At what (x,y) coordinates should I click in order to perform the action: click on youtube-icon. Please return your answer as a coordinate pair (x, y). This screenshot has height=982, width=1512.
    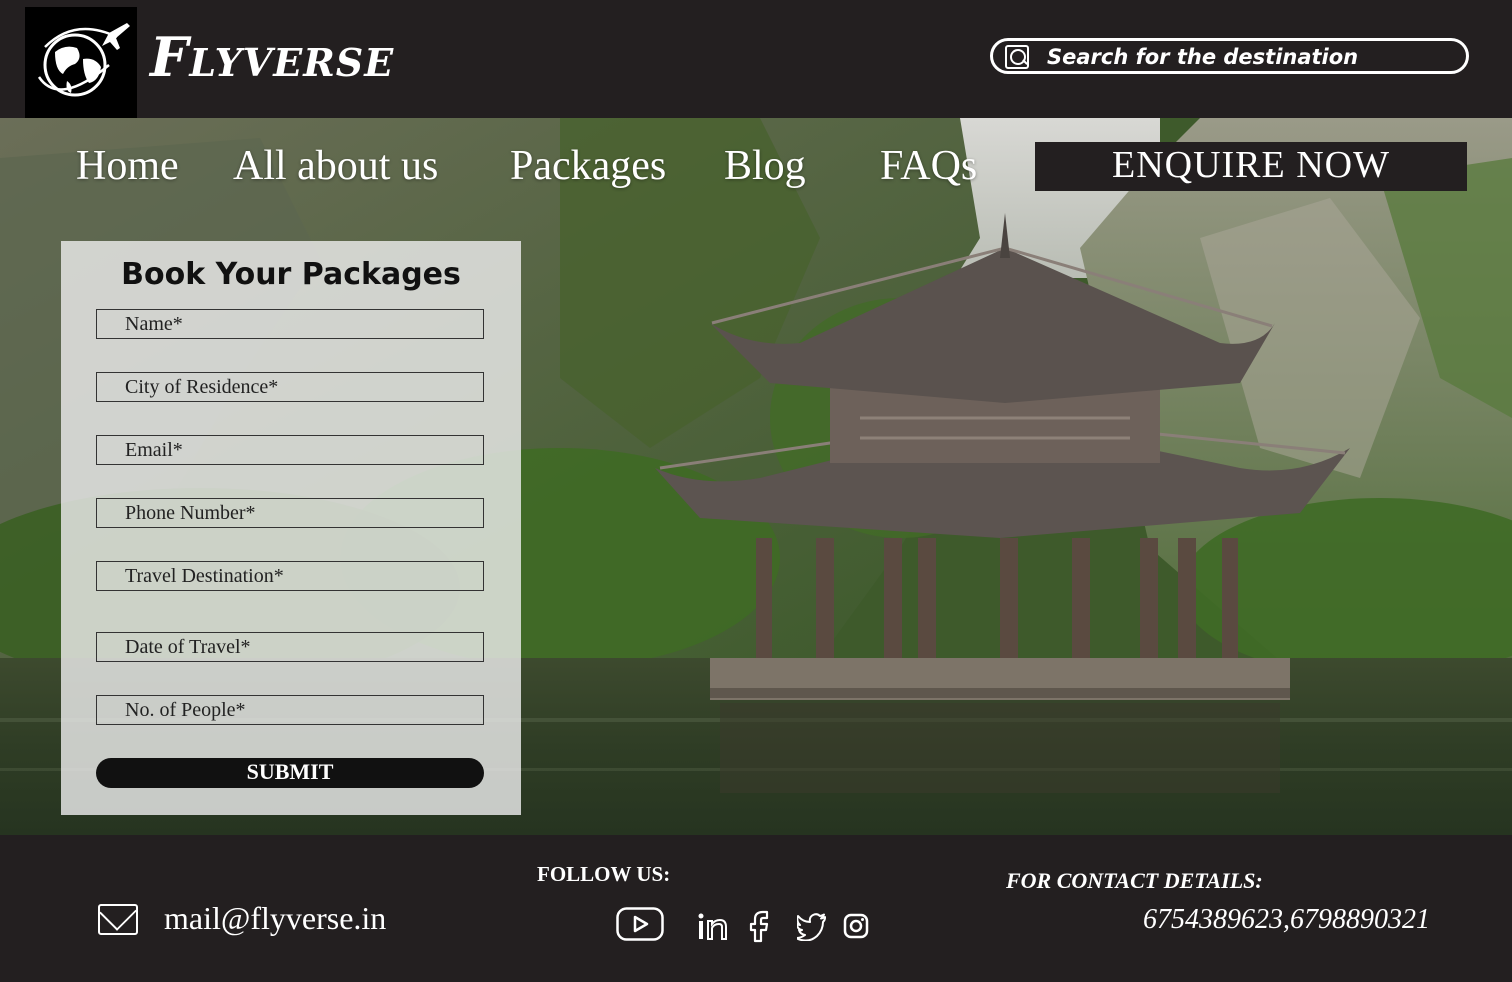
    Looking at the image, I should click on (640, 924).